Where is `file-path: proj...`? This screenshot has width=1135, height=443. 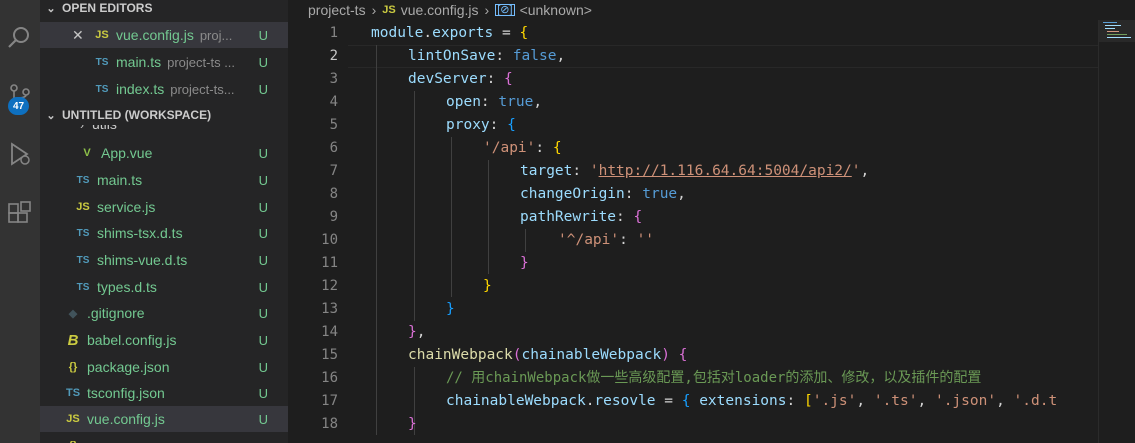 file-path: proj... is located at coordinates (216, 35).